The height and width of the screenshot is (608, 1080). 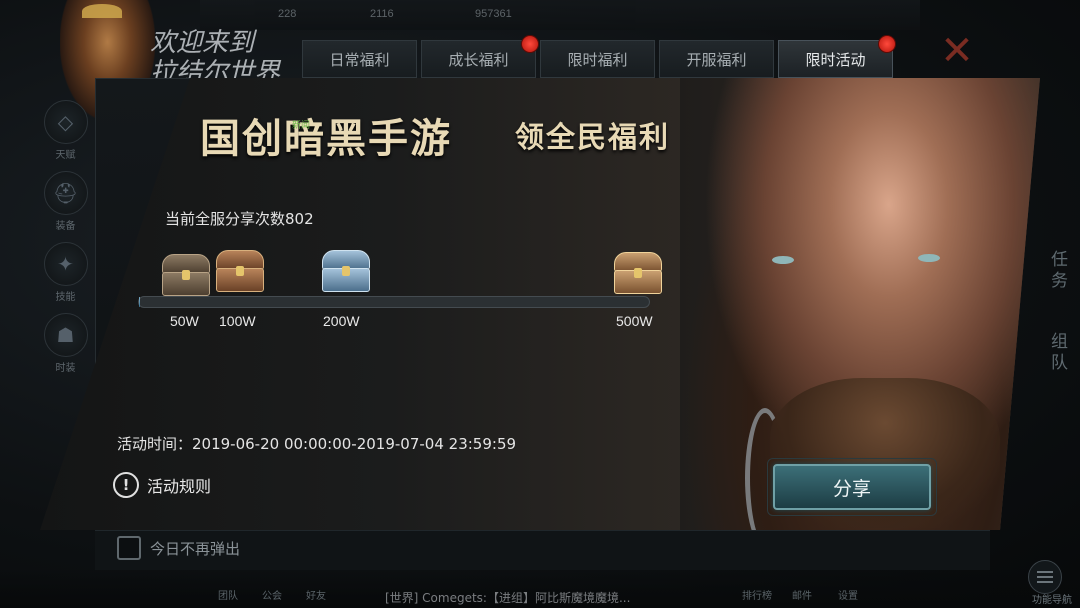 What do you see at coordinates (65, 368) in the screenshot?
I see `left-rail-label: 时装` at bounding box center [65, 368].